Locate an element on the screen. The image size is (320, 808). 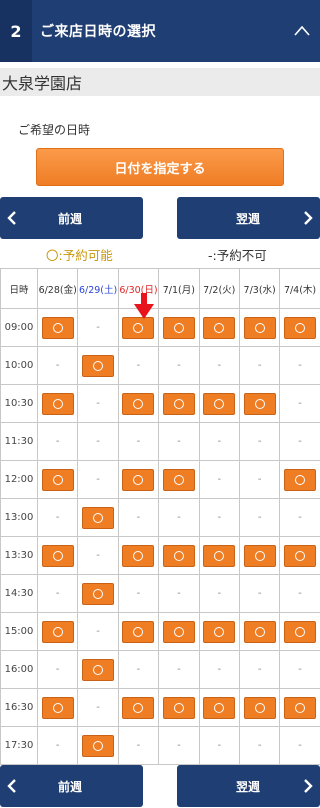
next-week-button-bottom: 翌週 is located at coordinates (248, 786).